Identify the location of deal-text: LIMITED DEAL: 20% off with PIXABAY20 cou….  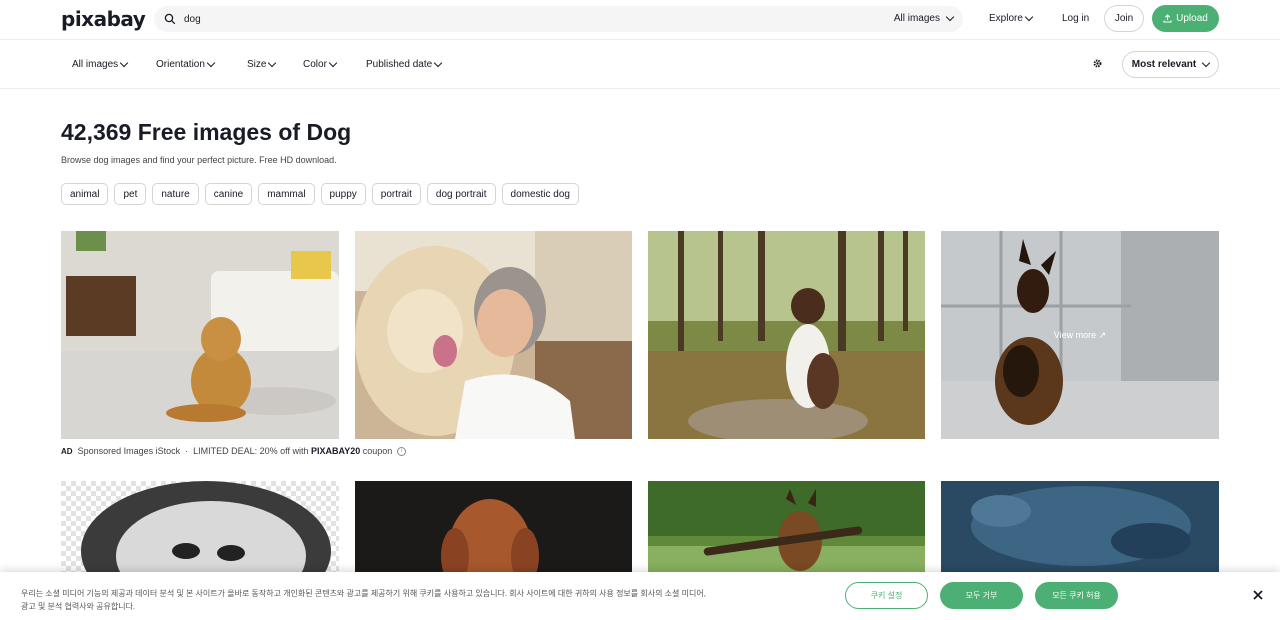
(292, 451).